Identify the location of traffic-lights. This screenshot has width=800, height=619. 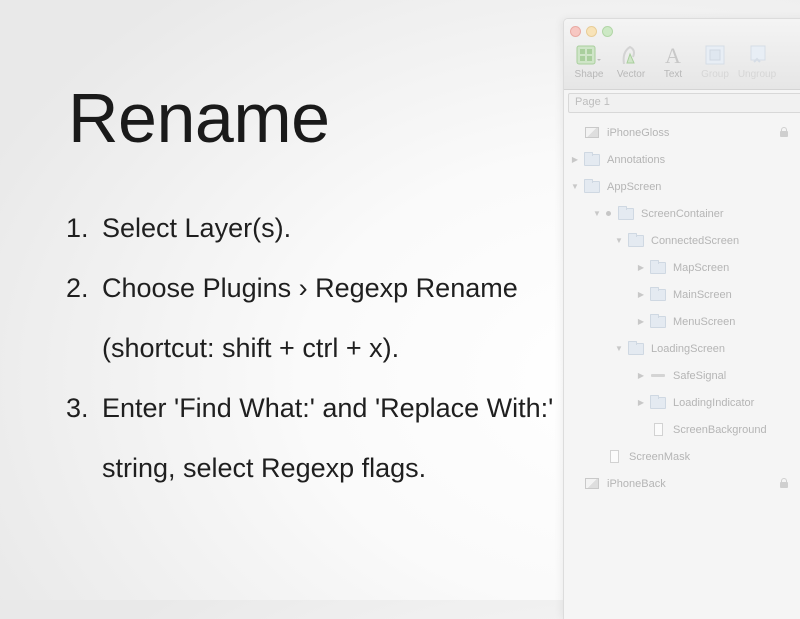
(591, 31).